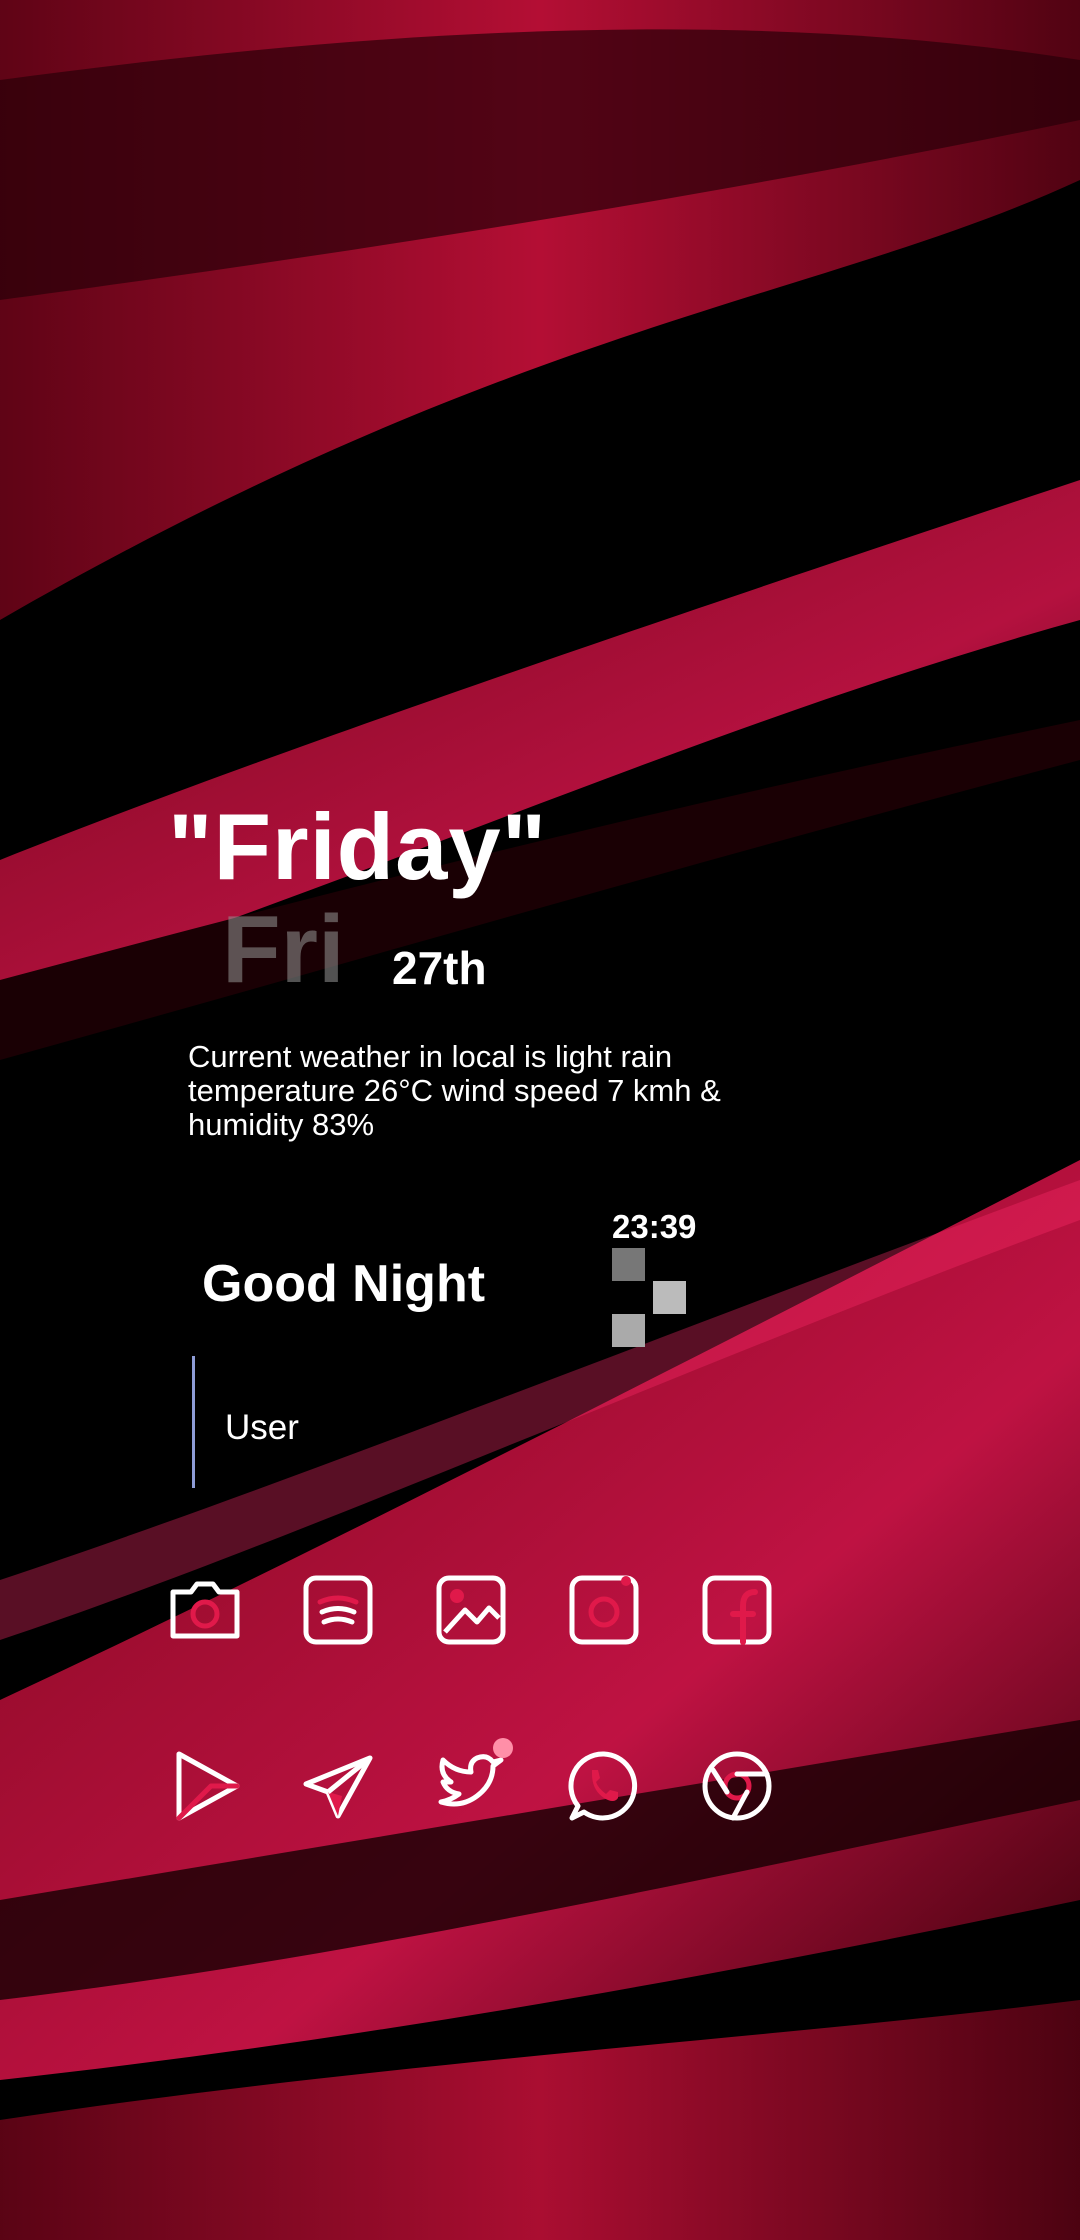 The image size is (1080, 2240). Describe the element at coordinates (439, 968) in the screenshot. I see `date-label: 27th` at that location.